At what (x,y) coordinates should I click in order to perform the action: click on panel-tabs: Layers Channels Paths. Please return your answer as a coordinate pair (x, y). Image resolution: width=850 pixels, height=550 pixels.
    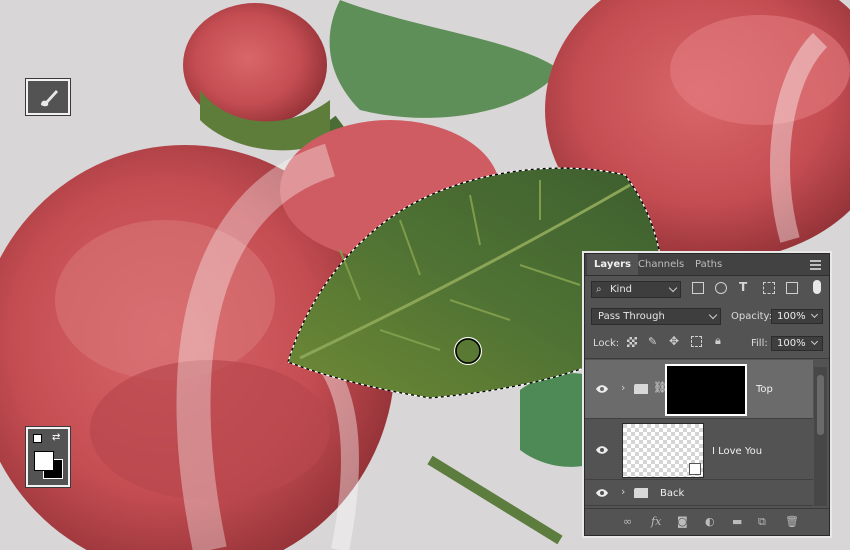
    Looking at the image, I should click on (707, 265).